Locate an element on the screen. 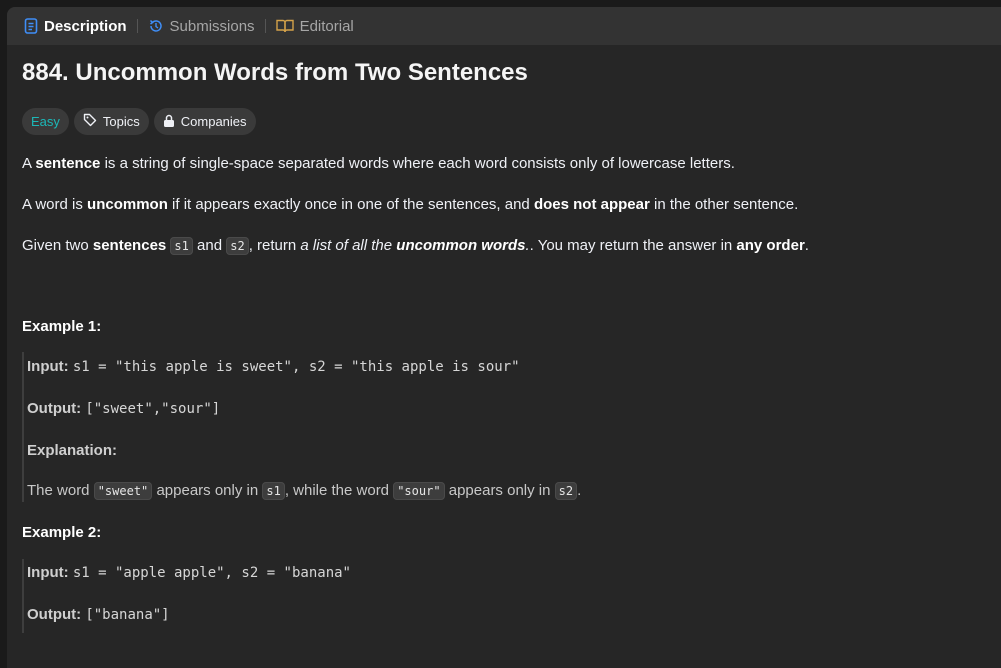 This screenshot has width=1001, height=668. problem-title: 884. Uncommon Words from Two Sentences is located at coordinates (275, 72).